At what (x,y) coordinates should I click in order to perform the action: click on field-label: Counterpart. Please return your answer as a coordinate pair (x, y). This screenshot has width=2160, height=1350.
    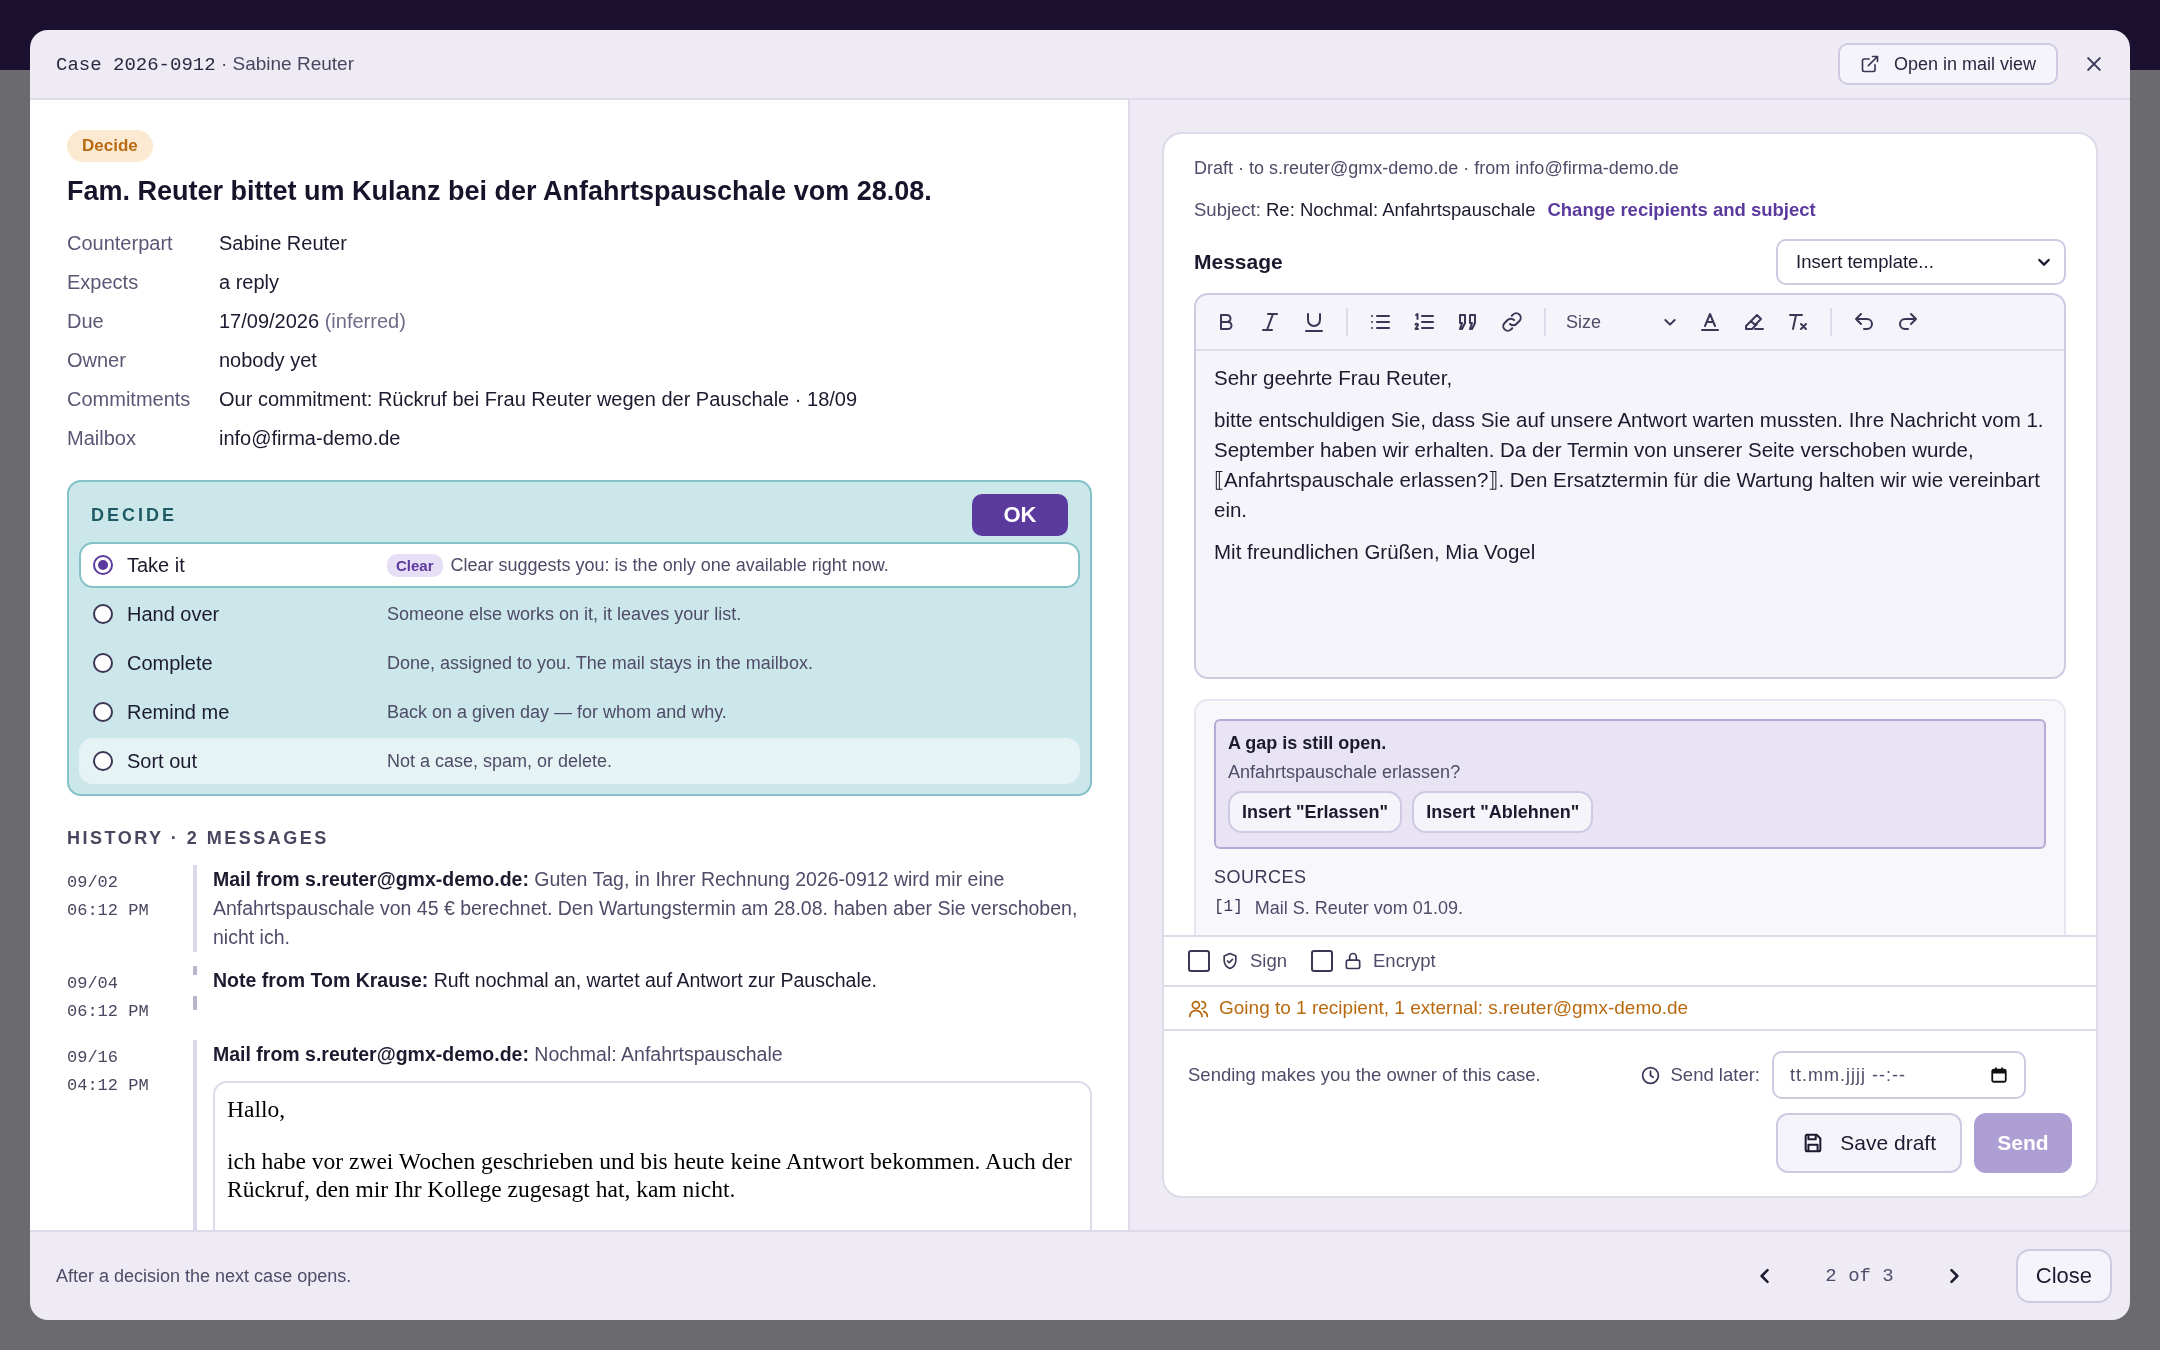
    Looking at the image, I should click on (120, 243).